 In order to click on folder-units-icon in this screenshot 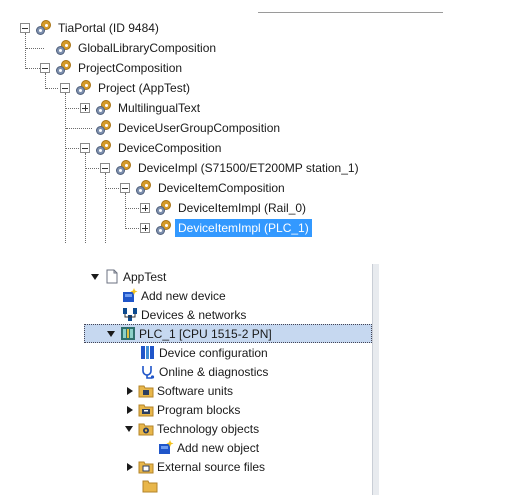, I will do `click(146, 390)`.